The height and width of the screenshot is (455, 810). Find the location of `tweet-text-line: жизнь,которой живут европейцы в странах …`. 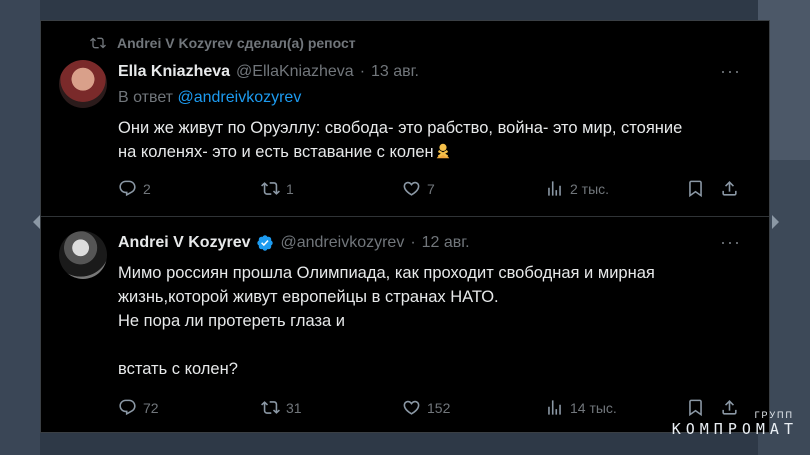

tweet-text-line: жизнь,которой живут европейцы в странах … is located at coordinates (308, 297).